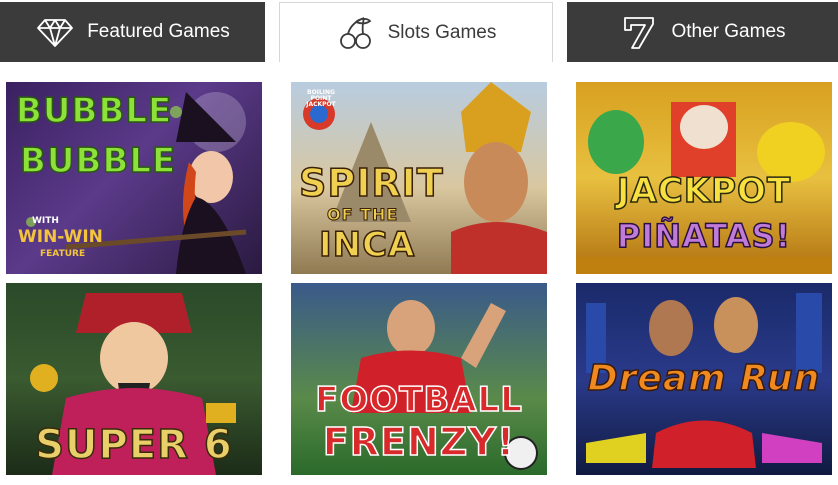  Describe the element at coordinates (704, 236) in the screenshot. I see `game-title-line2: PIÑATAS!` at that location.